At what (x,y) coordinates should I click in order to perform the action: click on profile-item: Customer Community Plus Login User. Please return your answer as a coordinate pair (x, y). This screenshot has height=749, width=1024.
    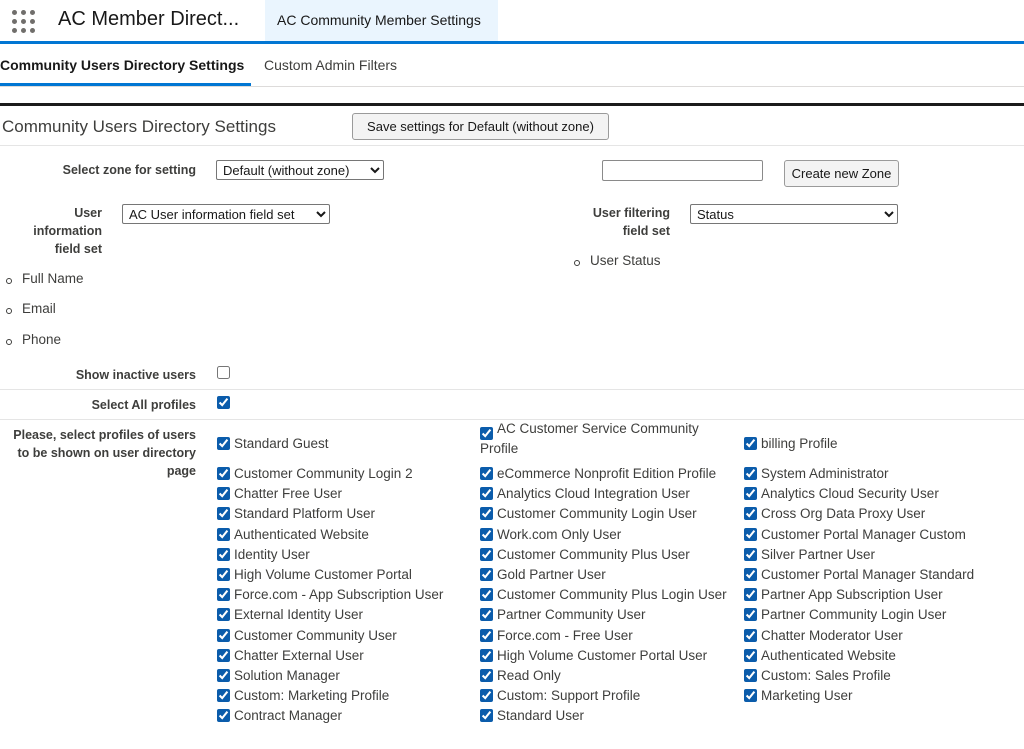
    Looking at the image, I should click on (611, 596).